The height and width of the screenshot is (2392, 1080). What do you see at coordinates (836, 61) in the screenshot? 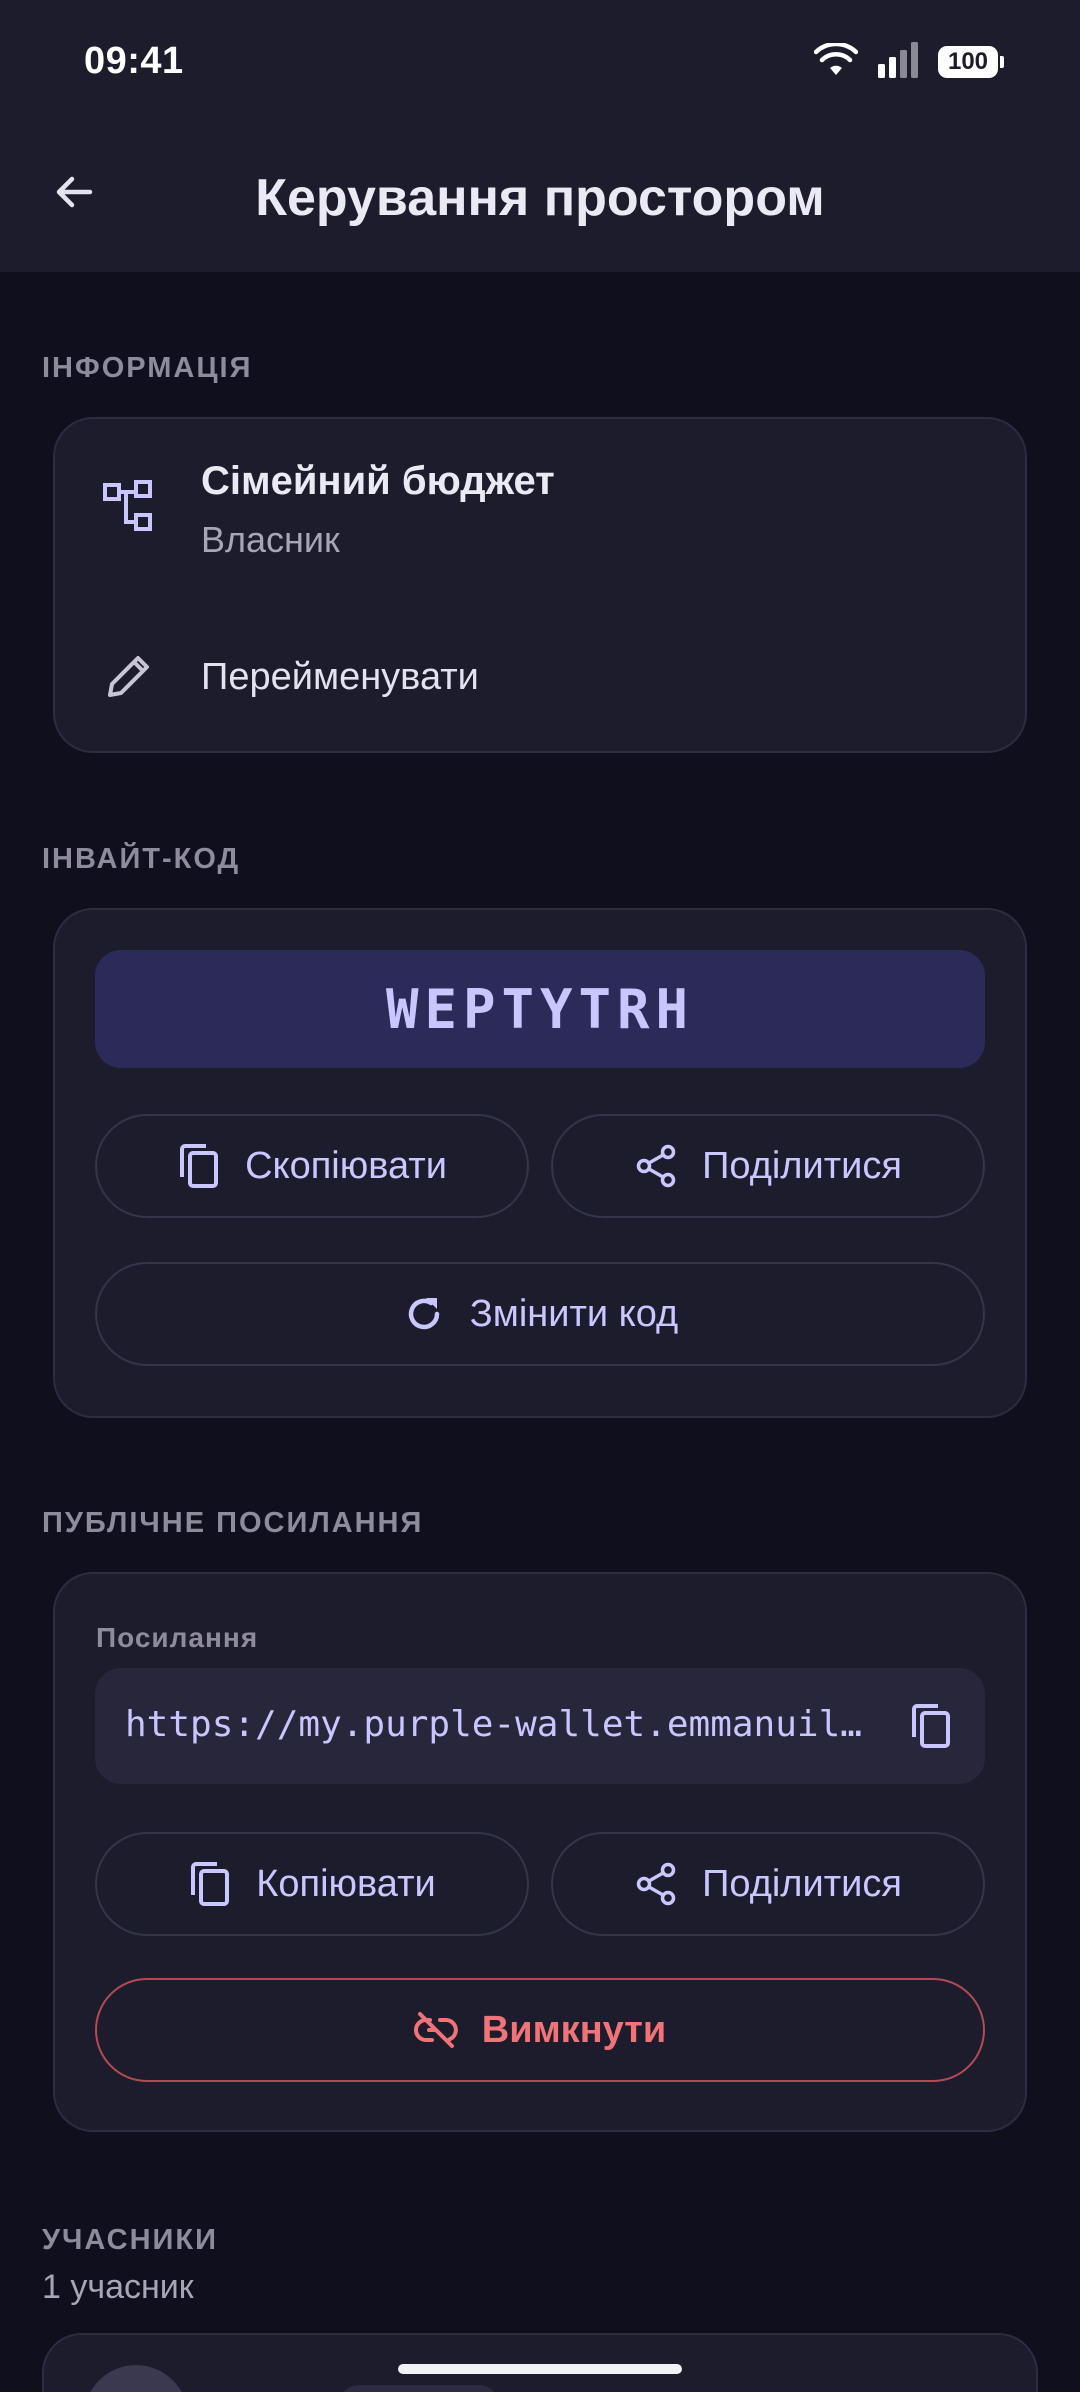
I see `wifi-icon` at bounding box center [836, 61].